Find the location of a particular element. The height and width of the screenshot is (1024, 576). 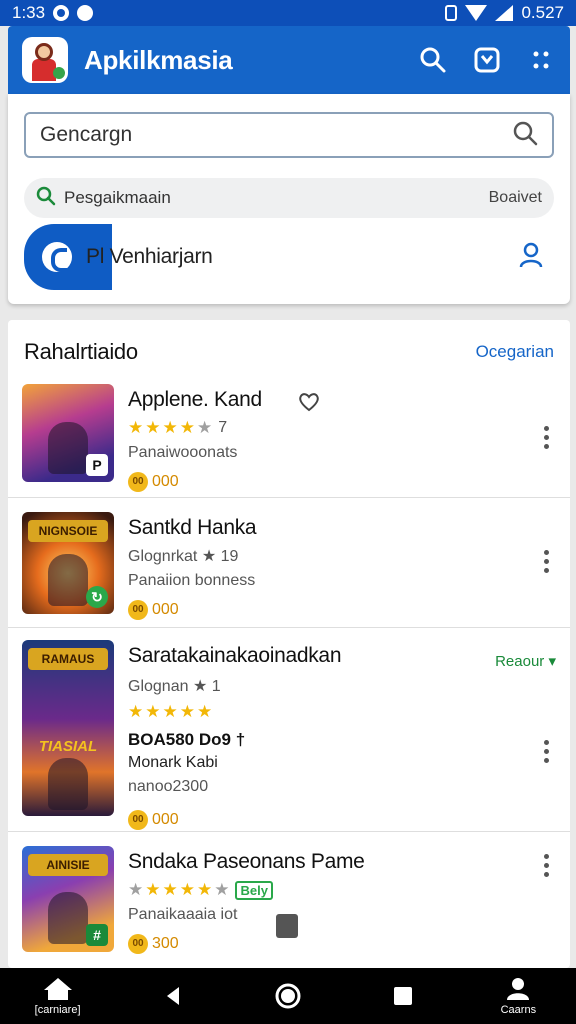

app-price: 00 300 is located at coordinates (342, 944).